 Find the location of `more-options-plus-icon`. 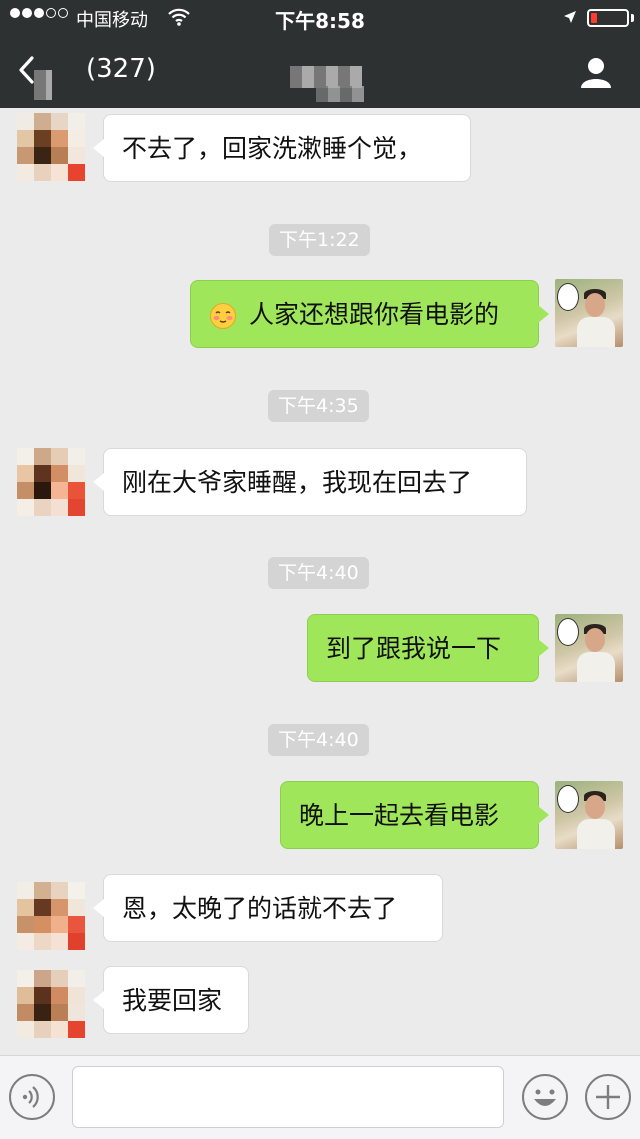

more-options-plus-icon is located at coordinates (608, 1097).